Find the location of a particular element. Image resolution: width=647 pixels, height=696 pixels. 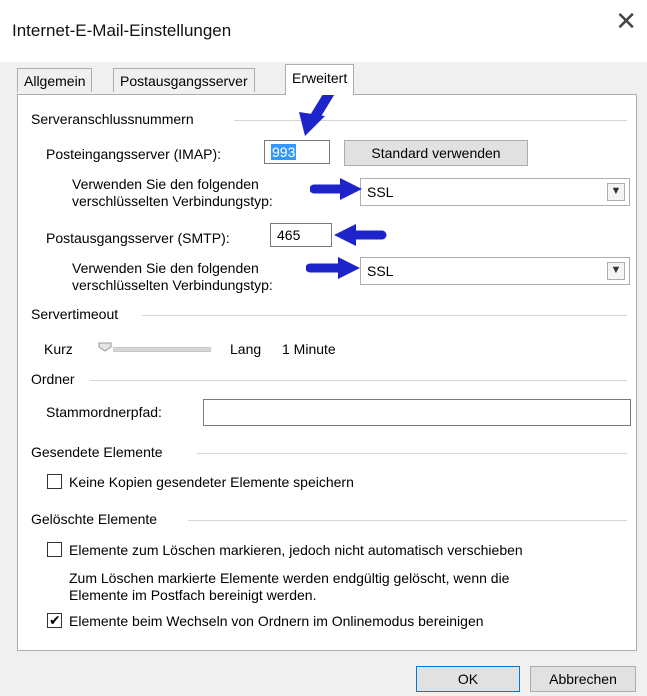

ok-button: OK is located at coordinates (468, 679).